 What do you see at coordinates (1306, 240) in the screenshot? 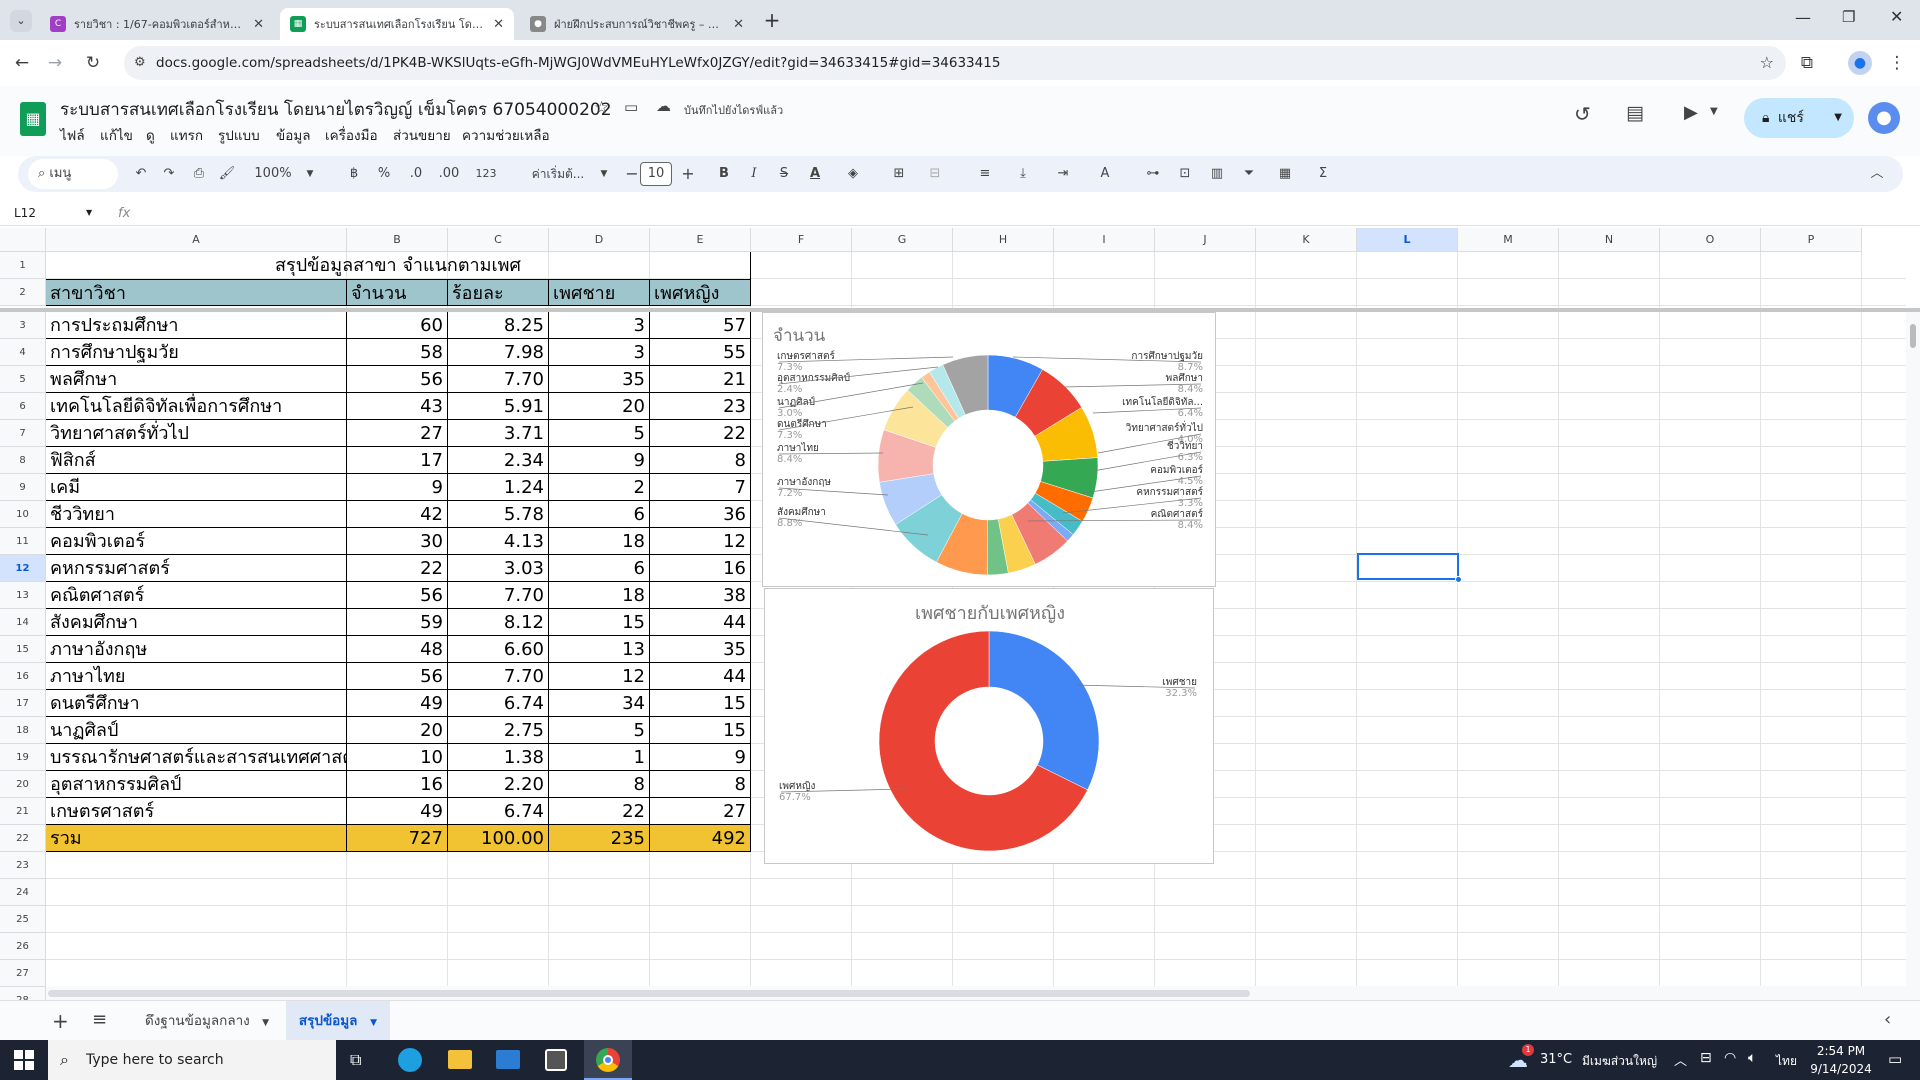
I see `column-header-K: K` at bounding box center [1306, 240].